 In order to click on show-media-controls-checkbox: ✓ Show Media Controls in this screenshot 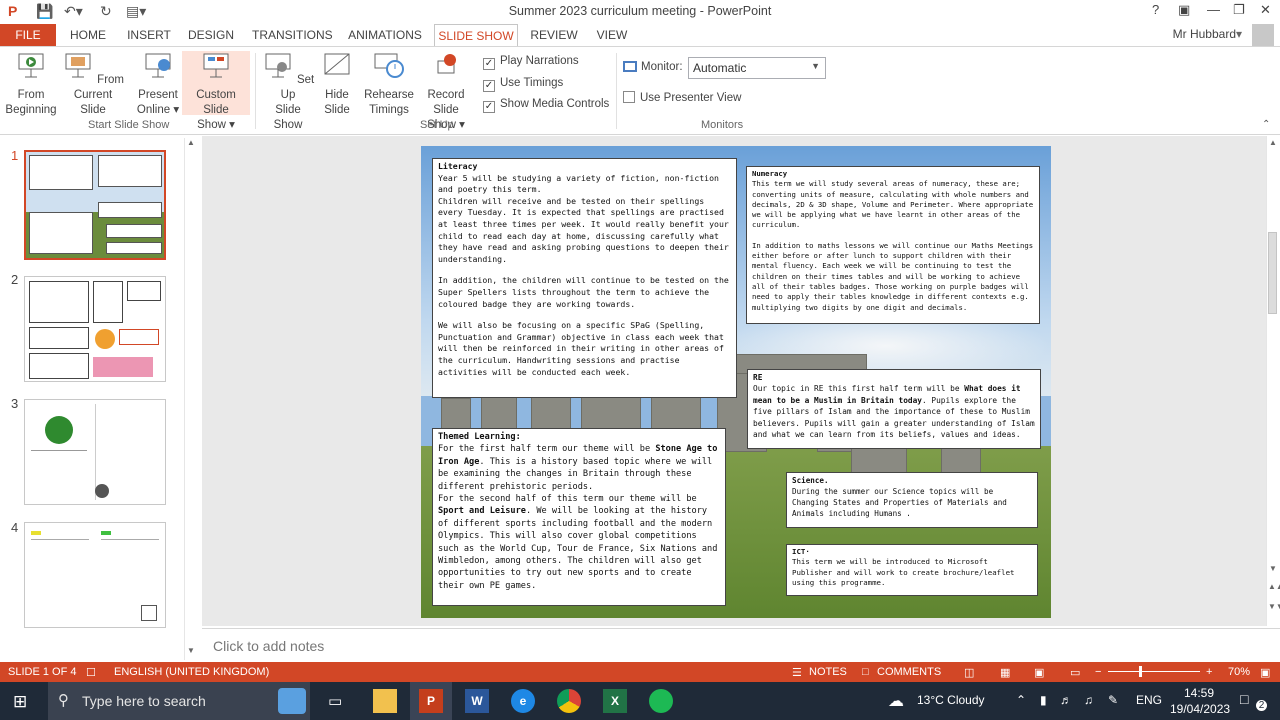, I will do `click(546, 105)`.